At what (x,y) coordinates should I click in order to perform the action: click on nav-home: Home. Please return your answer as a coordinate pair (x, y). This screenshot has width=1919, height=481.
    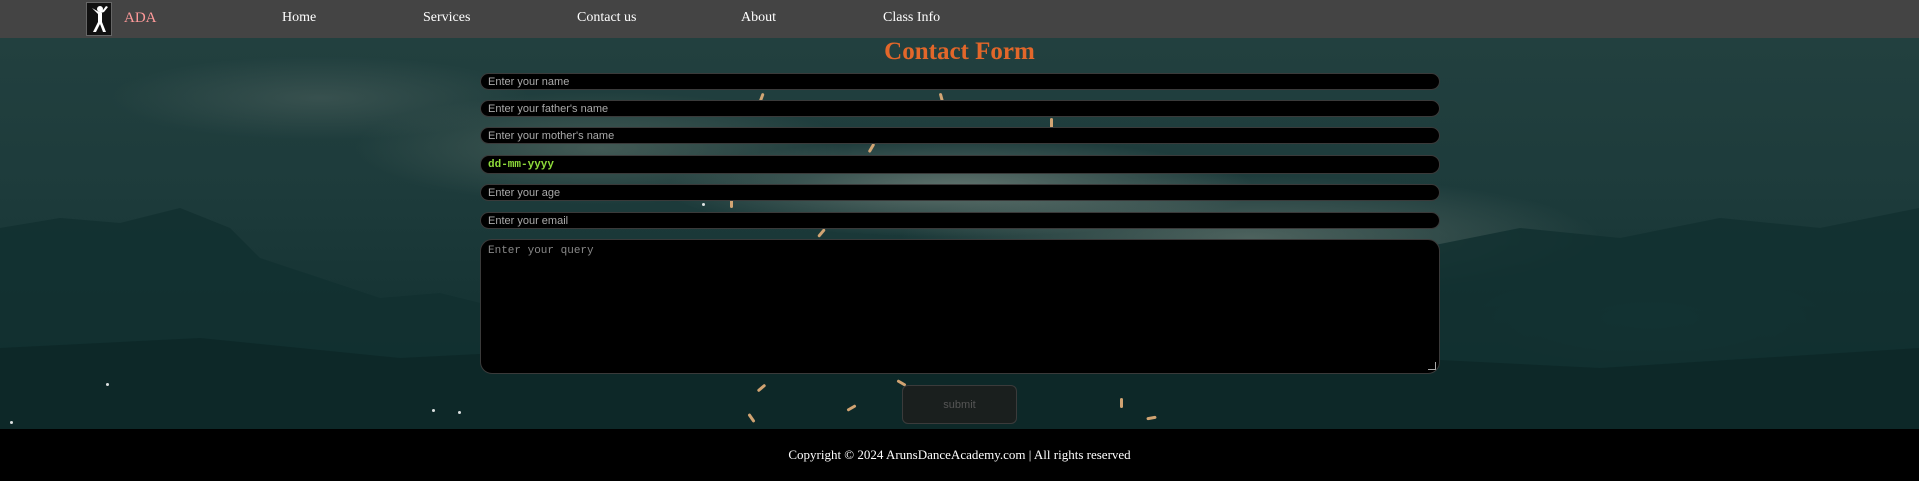
    Looking at the image, I should click on (299, 18).